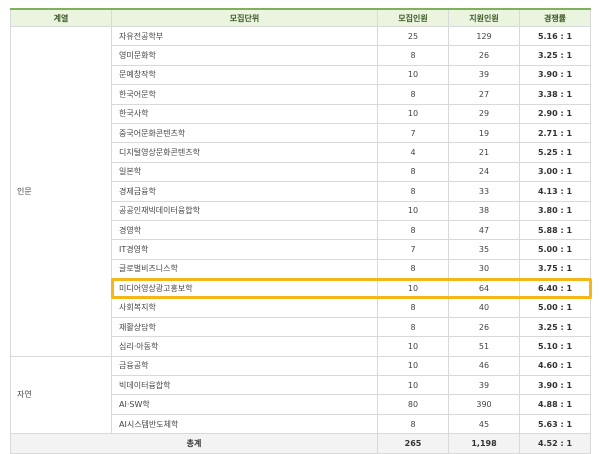  What do you see at coordinates (484, 17) in the screenshot?
I see `header-applicants: 지원인원` at bounding box center [484, 17].